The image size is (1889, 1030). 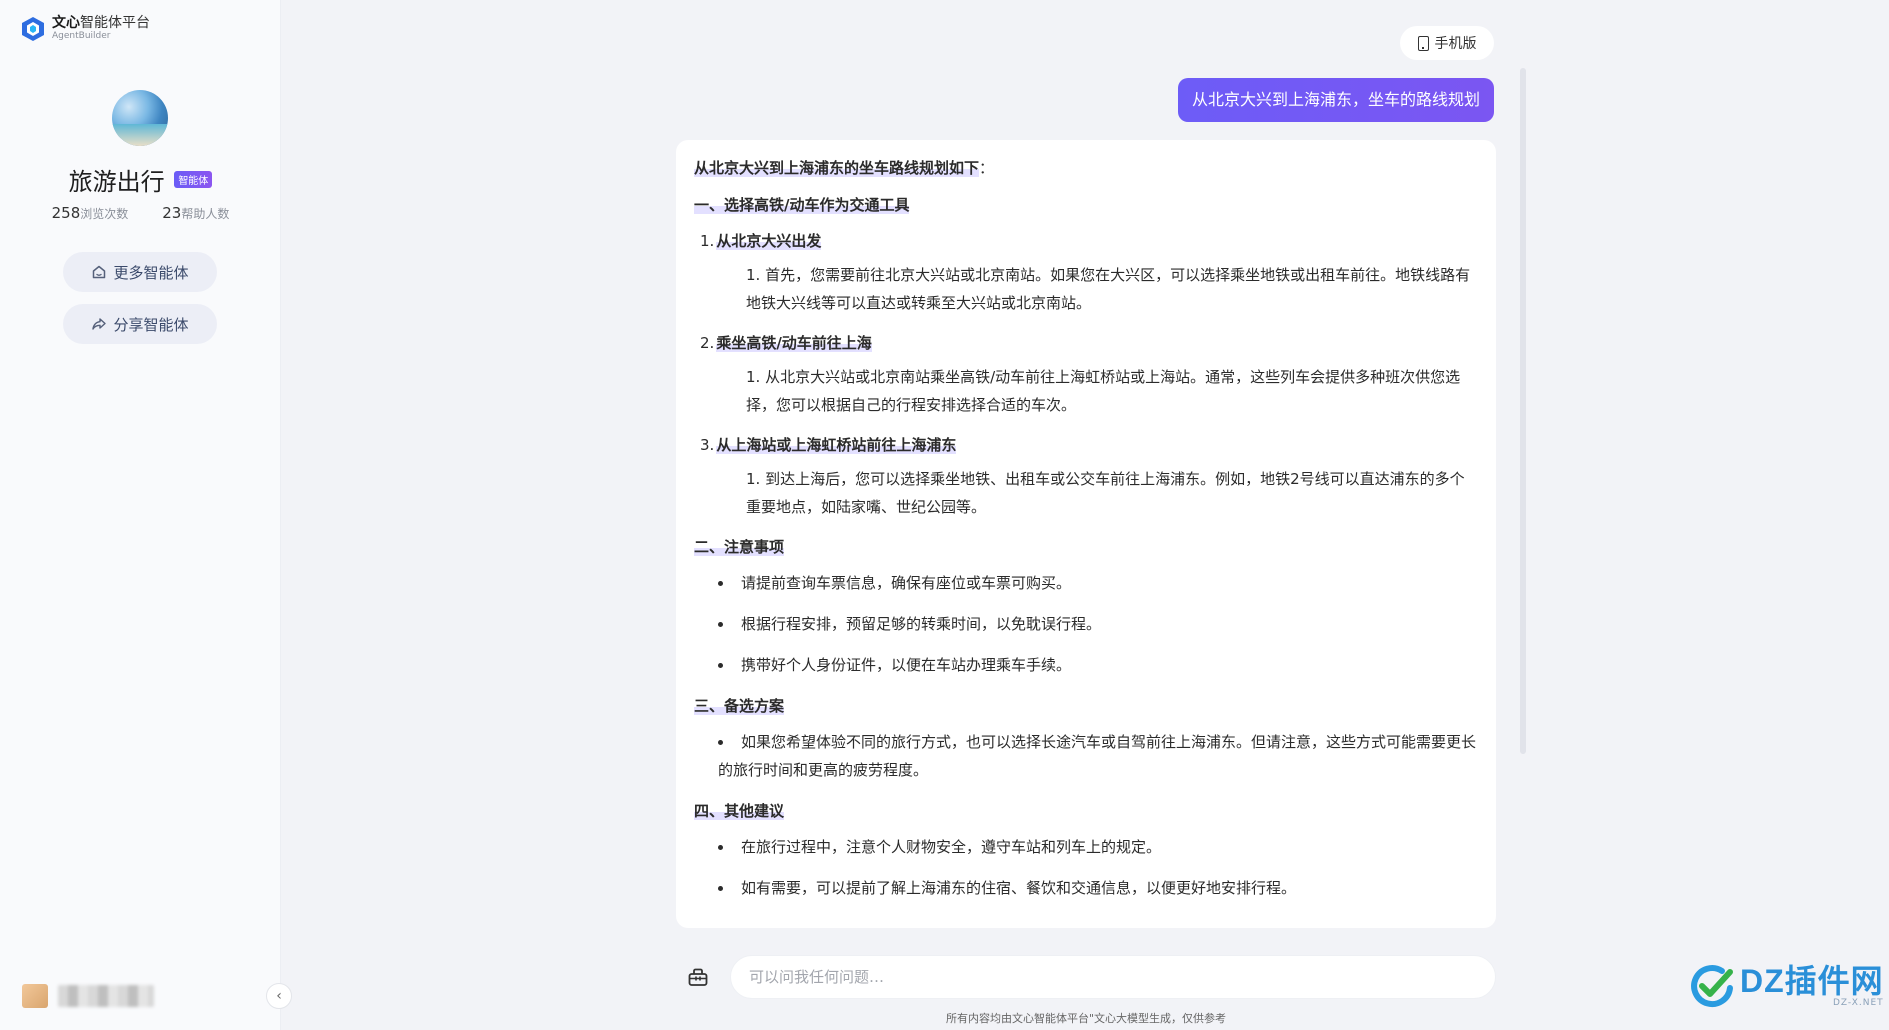 I want to click on site-watermark: DZ插件网 DZ-X.NET, so click(x=1786, y=986).